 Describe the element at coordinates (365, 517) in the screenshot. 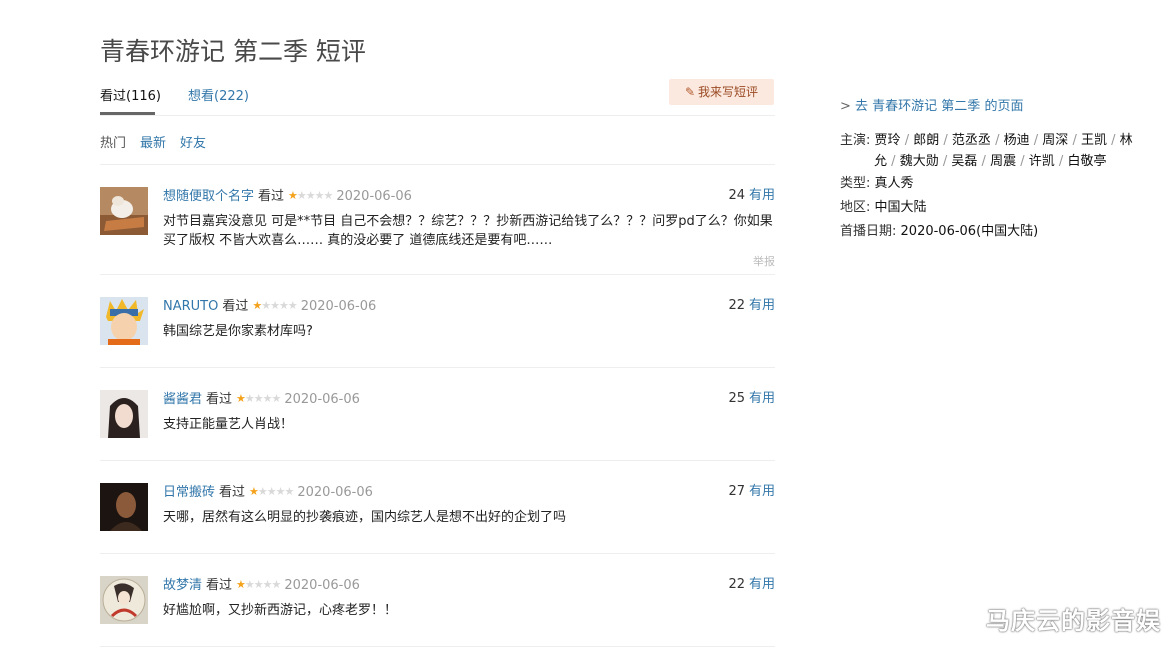

I see `review-content: 天哪，居然有这么明显的抄袭痕迹，国内综艺人是想不出好的企划了吗` at that location.